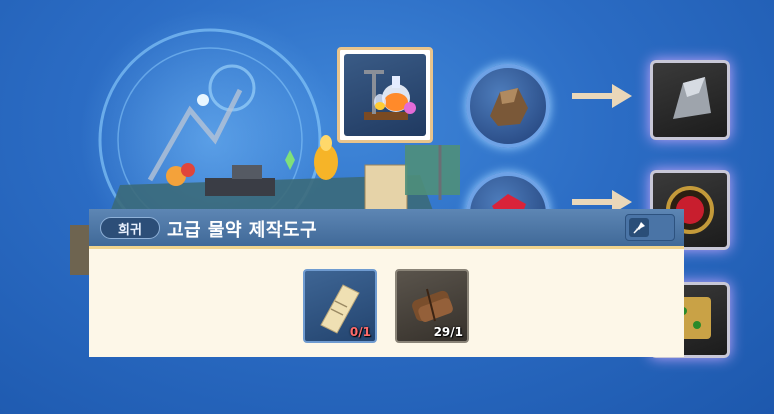 The width and height of the screenshot is (774, 414). What do you see at coordinates (130, 228) in the screenshot?
I see `rarity-badge: 희귀` at bounding box center [130, 228].